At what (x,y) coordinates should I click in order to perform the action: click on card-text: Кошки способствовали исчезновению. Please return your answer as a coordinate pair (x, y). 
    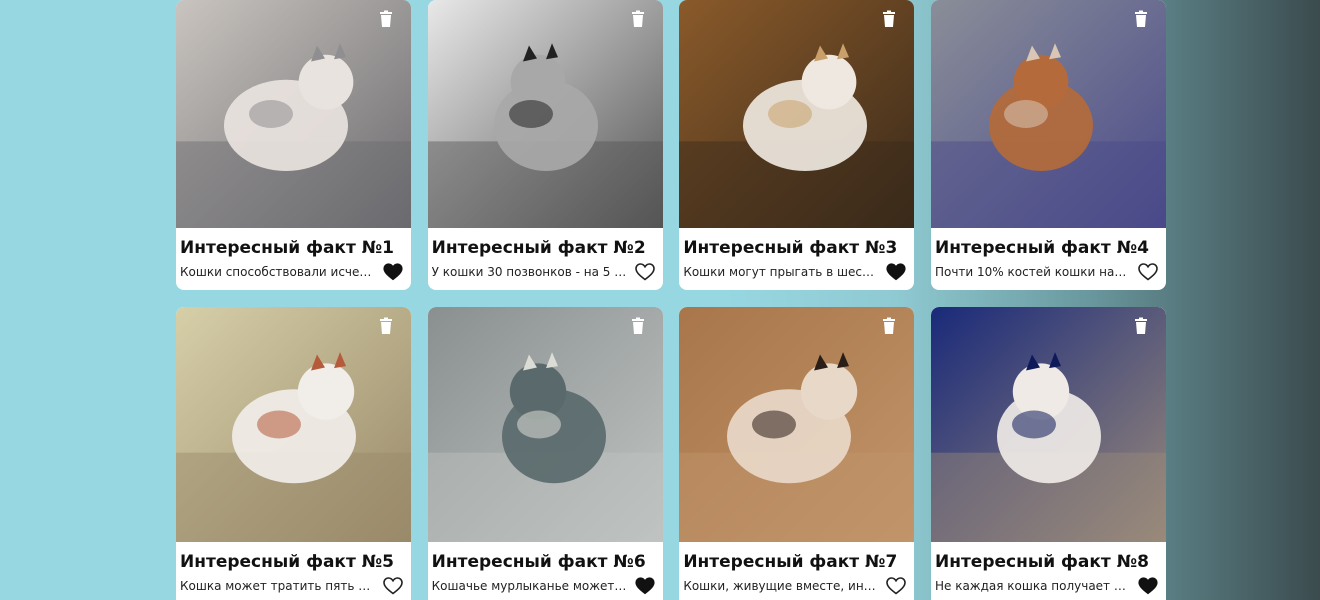
    Looking at the image, I should click on (278, 272).